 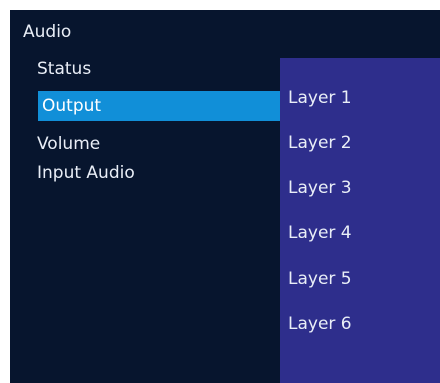 I want to click on menu-item-volume: Volume, so click(x=68, y=144).